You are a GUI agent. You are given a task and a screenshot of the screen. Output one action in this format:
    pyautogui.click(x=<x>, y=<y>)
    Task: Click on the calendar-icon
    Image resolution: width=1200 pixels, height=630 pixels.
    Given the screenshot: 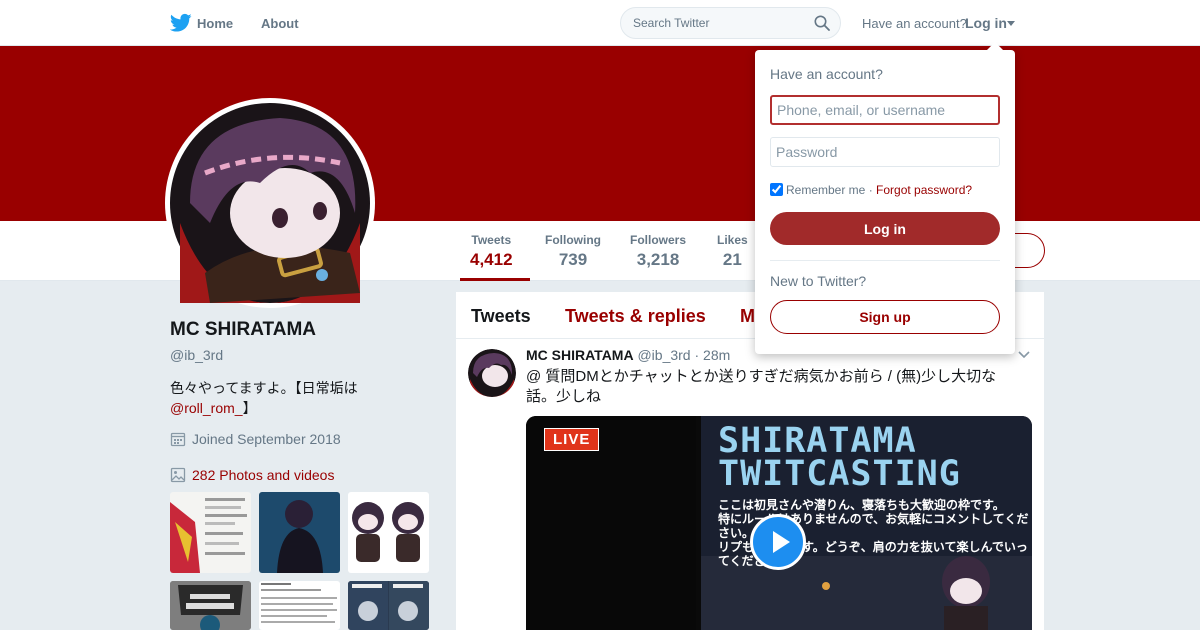 What is the action you would take?
    pyautogui.click(x=178, y=439)
    